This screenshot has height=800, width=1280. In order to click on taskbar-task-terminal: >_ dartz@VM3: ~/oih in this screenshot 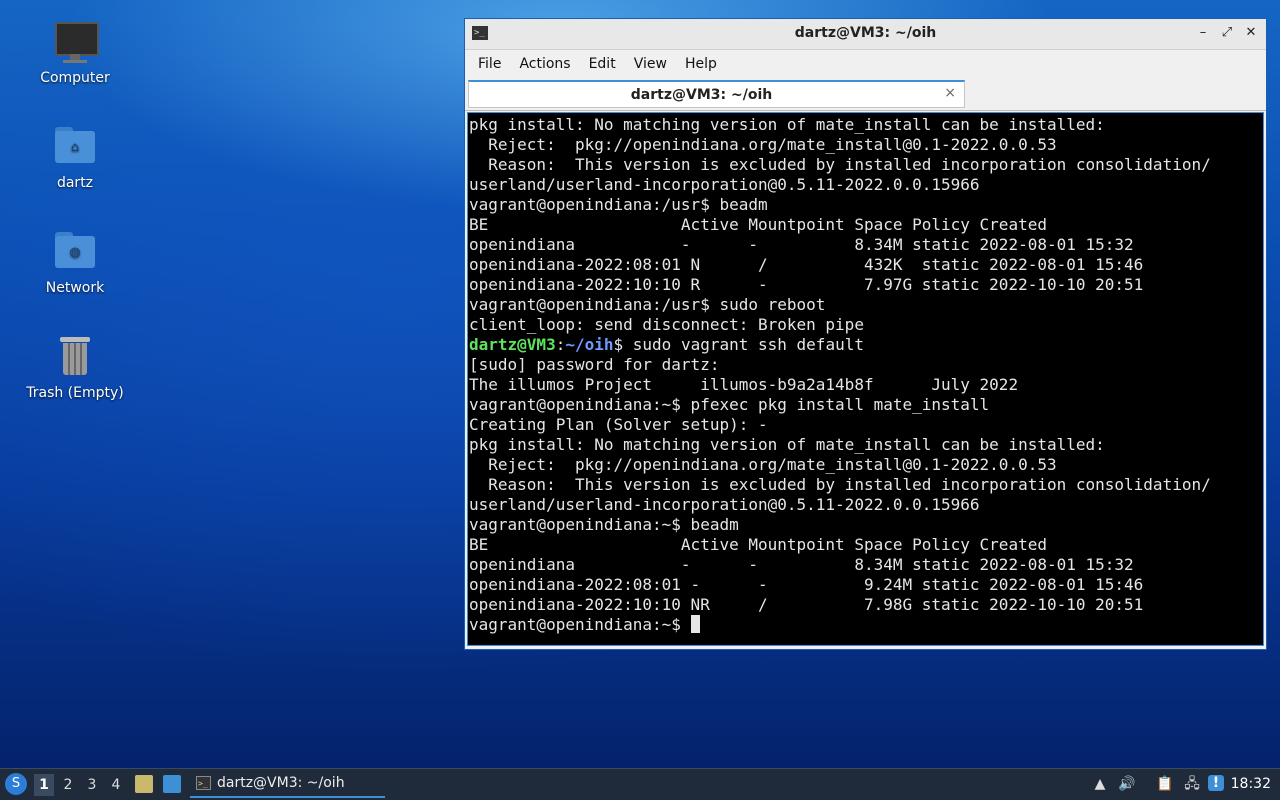, I will do `click(287, 784)`.